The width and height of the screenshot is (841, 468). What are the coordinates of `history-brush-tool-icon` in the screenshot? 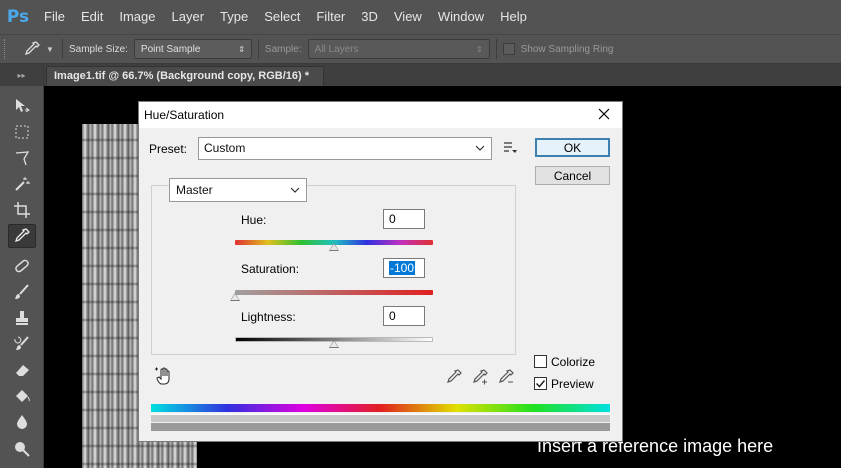 It's located at (22, 344).